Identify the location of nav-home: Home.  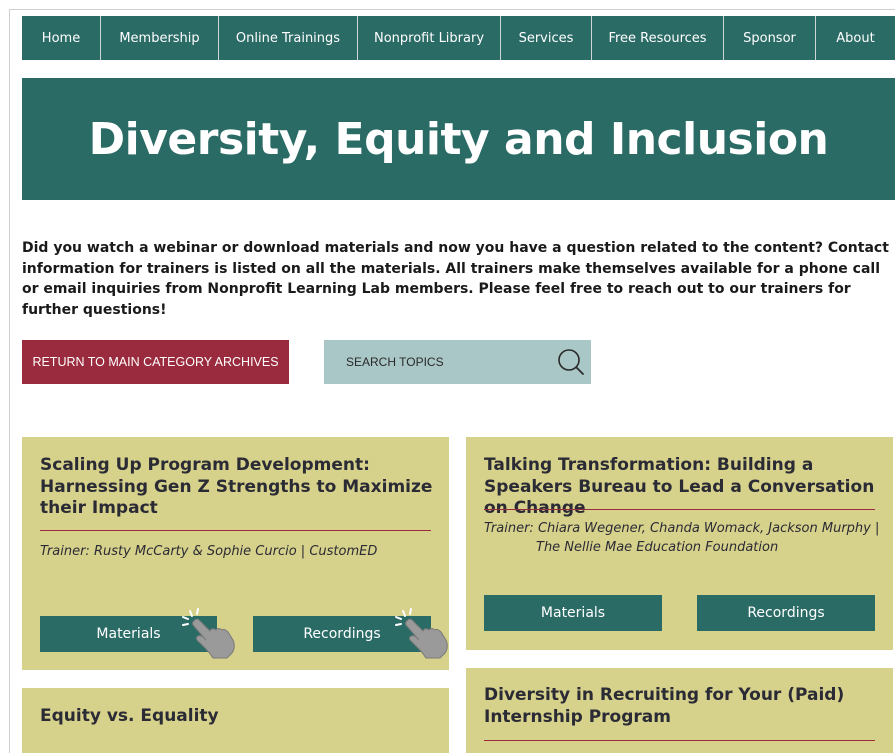
(61, 38).